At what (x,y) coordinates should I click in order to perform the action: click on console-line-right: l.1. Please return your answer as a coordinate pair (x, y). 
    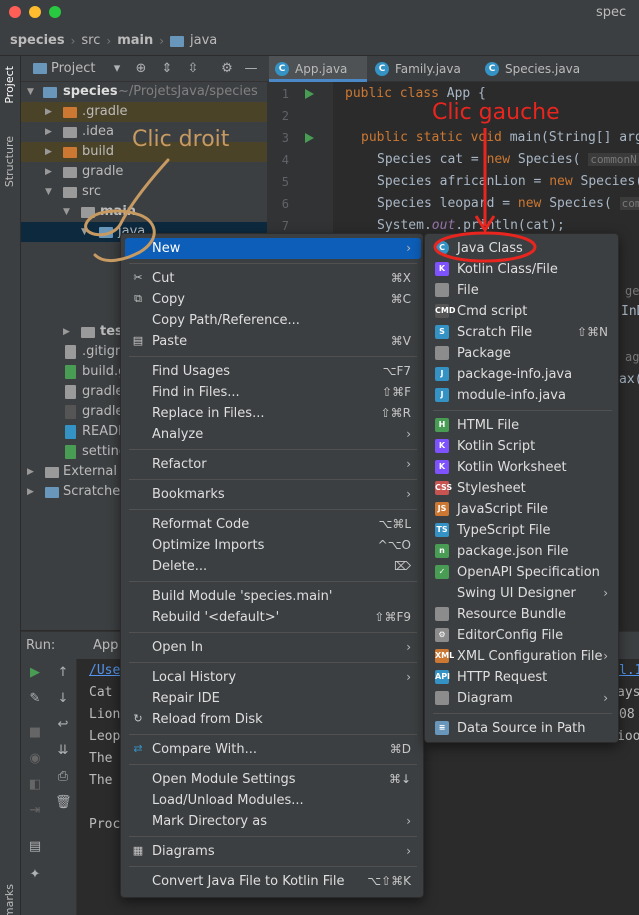
    Looking at the image, I should click on (629, 670).